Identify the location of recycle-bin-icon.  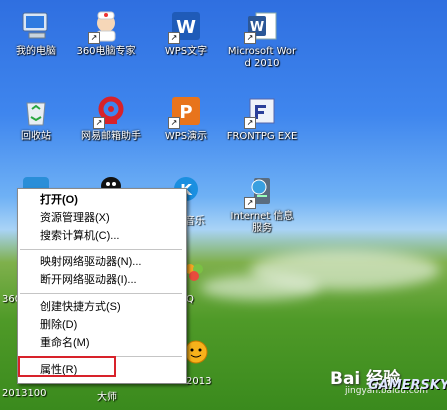
(36, 111).